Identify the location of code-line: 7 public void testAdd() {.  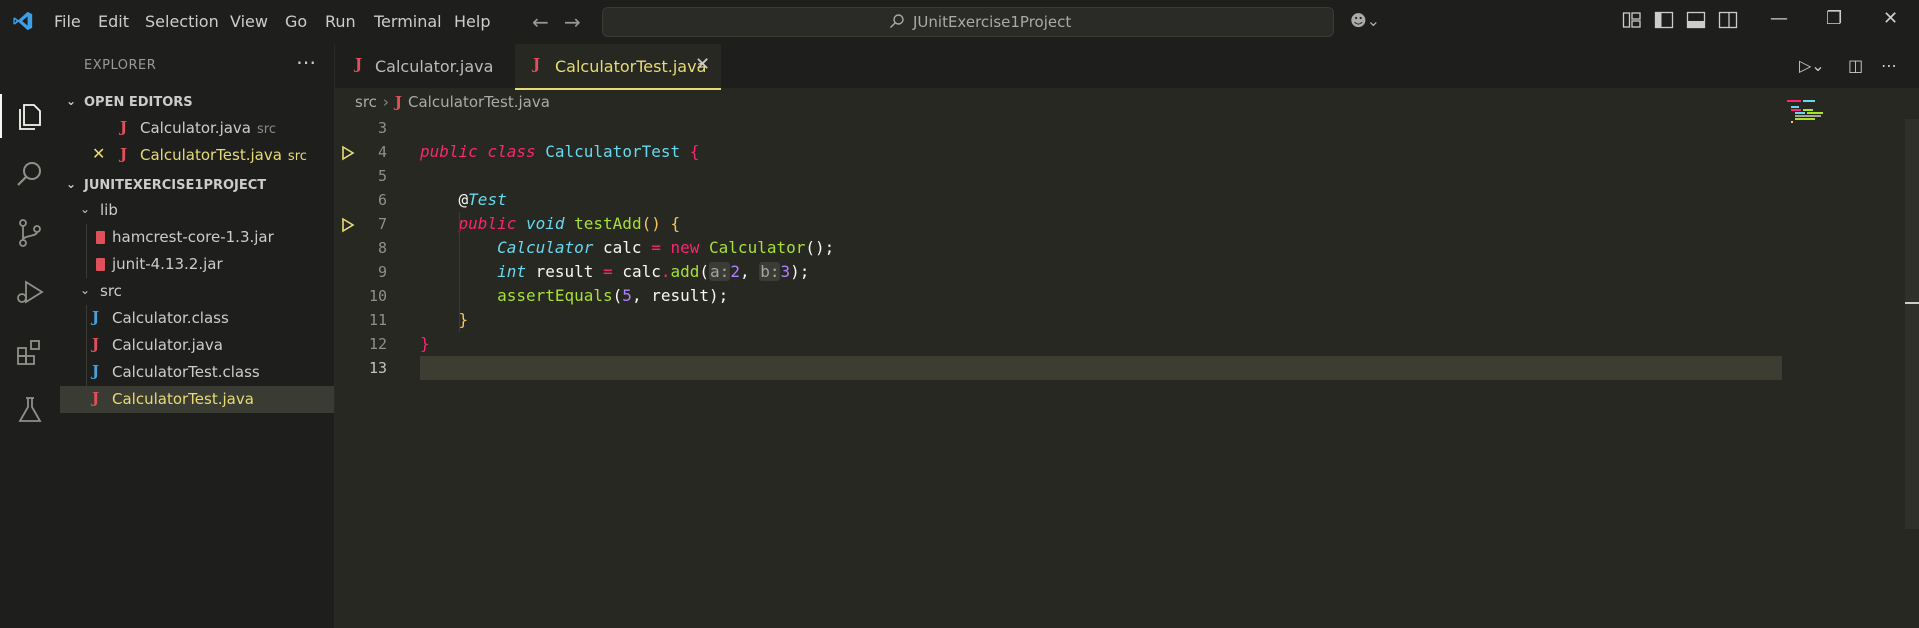
(1127, 224).